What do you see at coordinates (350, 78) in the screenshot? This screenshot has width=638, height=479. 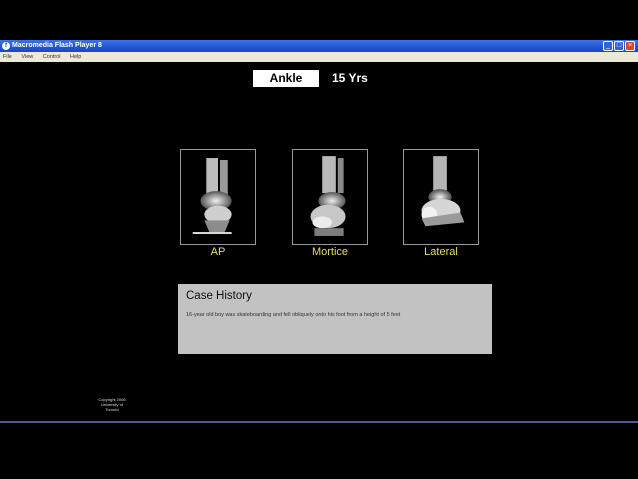 I see `age-label: 15 Yrs` at bounding box center [350, 78].